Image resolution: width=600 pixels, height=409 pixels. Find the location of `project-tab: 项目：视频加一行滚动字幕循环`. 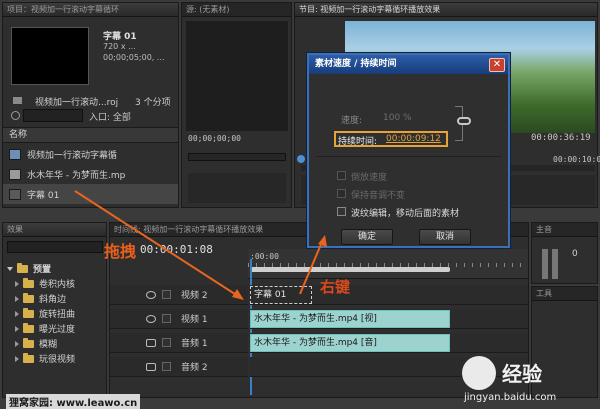

project-tab: 项目：视频加一行滚动字幕循环 is located at coordinates (90, 10).